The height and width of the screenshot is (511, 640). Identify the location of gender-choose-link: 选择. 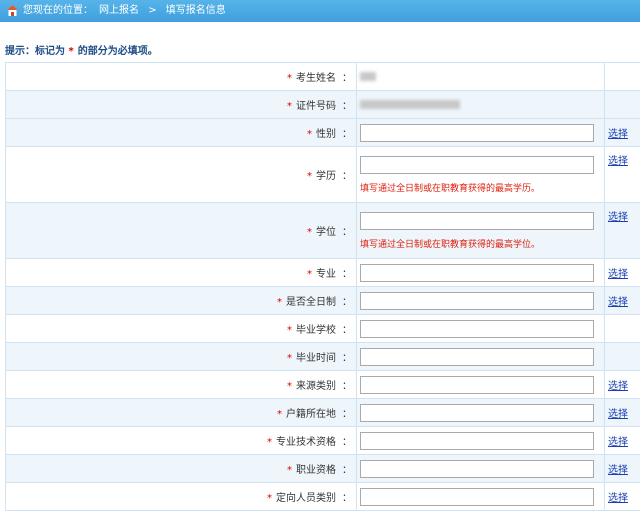
(618, 134).